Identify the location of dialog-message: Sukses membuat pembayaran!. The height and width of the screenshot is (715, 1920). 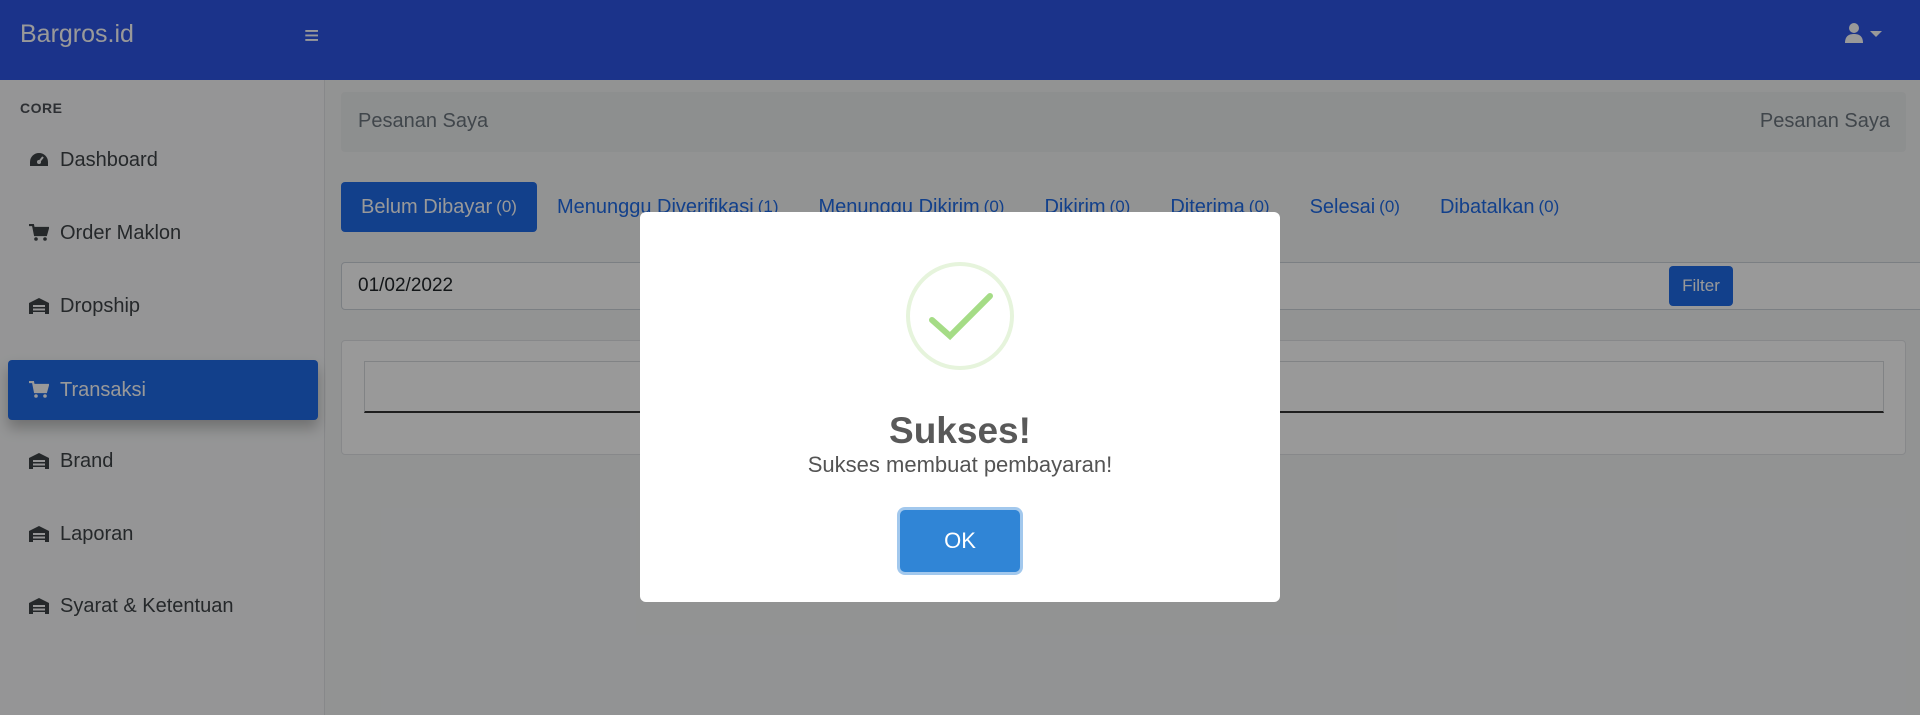
(960, 464).